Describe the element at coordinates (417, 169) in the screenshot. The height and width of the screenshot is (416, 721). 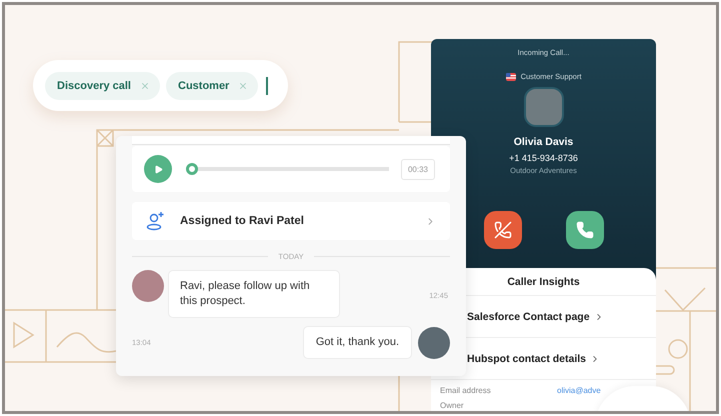
I see `audio-duration: 00:33` at that location.